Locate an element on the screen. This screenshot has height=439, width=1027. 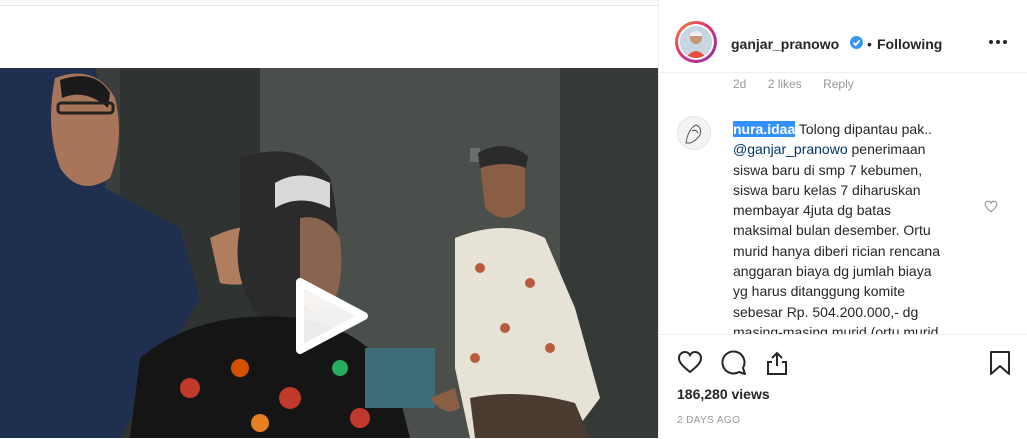
verified-badge-icon is located at coordinates (856, 42).